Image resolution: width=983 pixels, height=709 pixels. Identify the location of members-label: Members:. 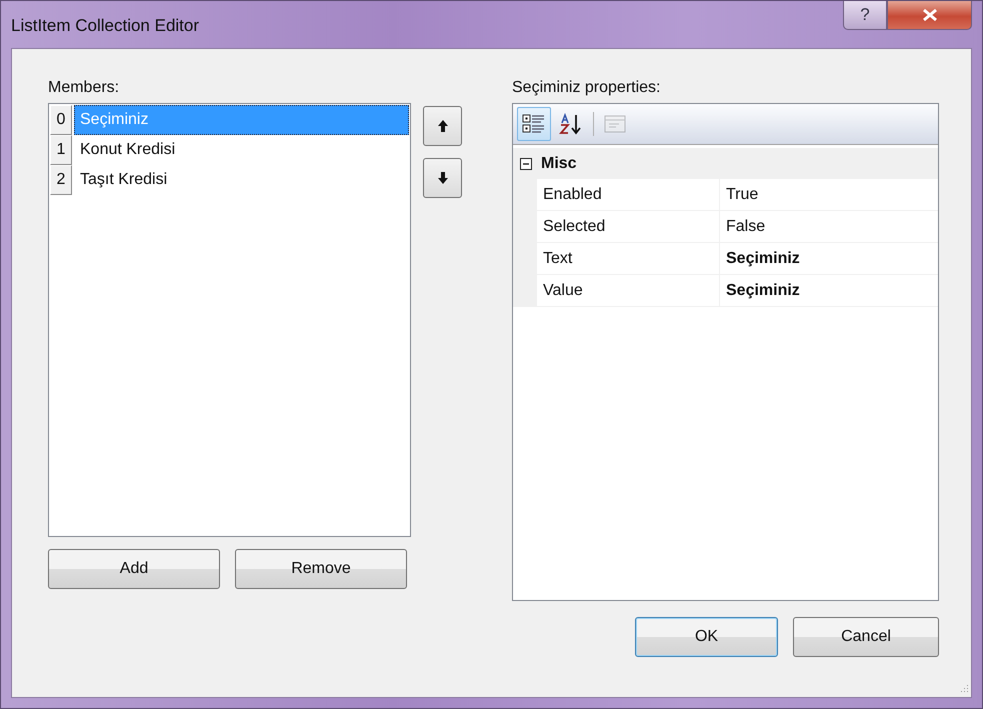
(84, 88).